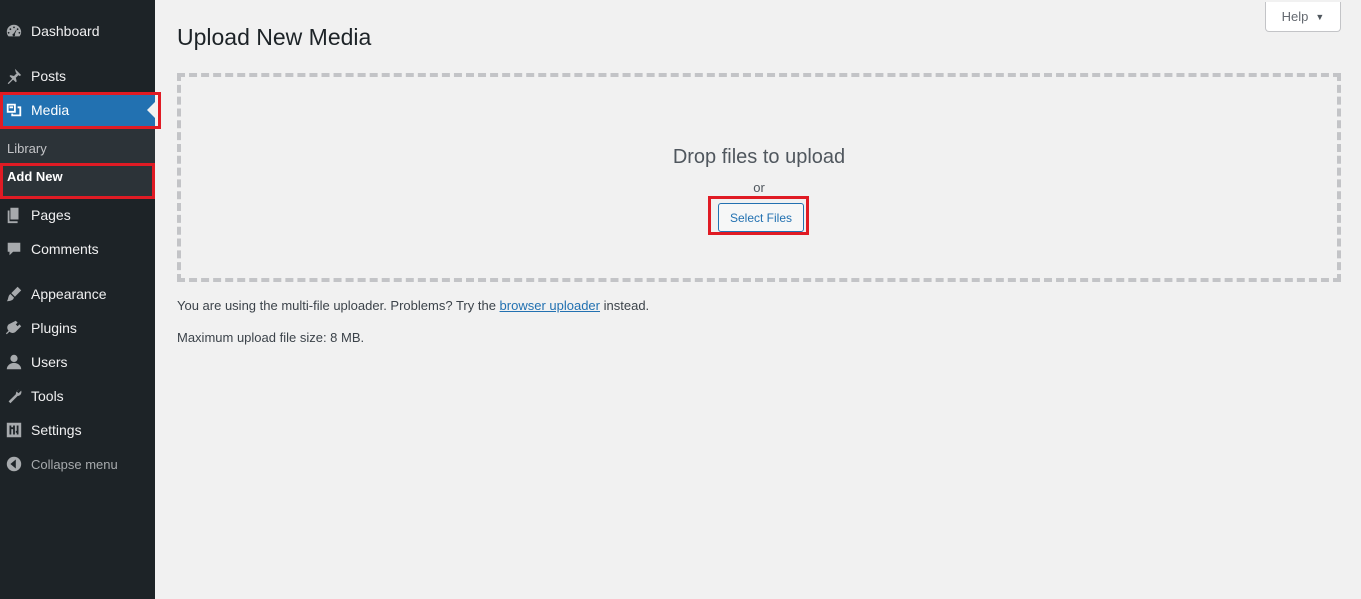  What do you see at coordinates (550, 305) in the screenshot?
I see `browser-uploader-link: browser uploader` at bounding box center [550, 305].